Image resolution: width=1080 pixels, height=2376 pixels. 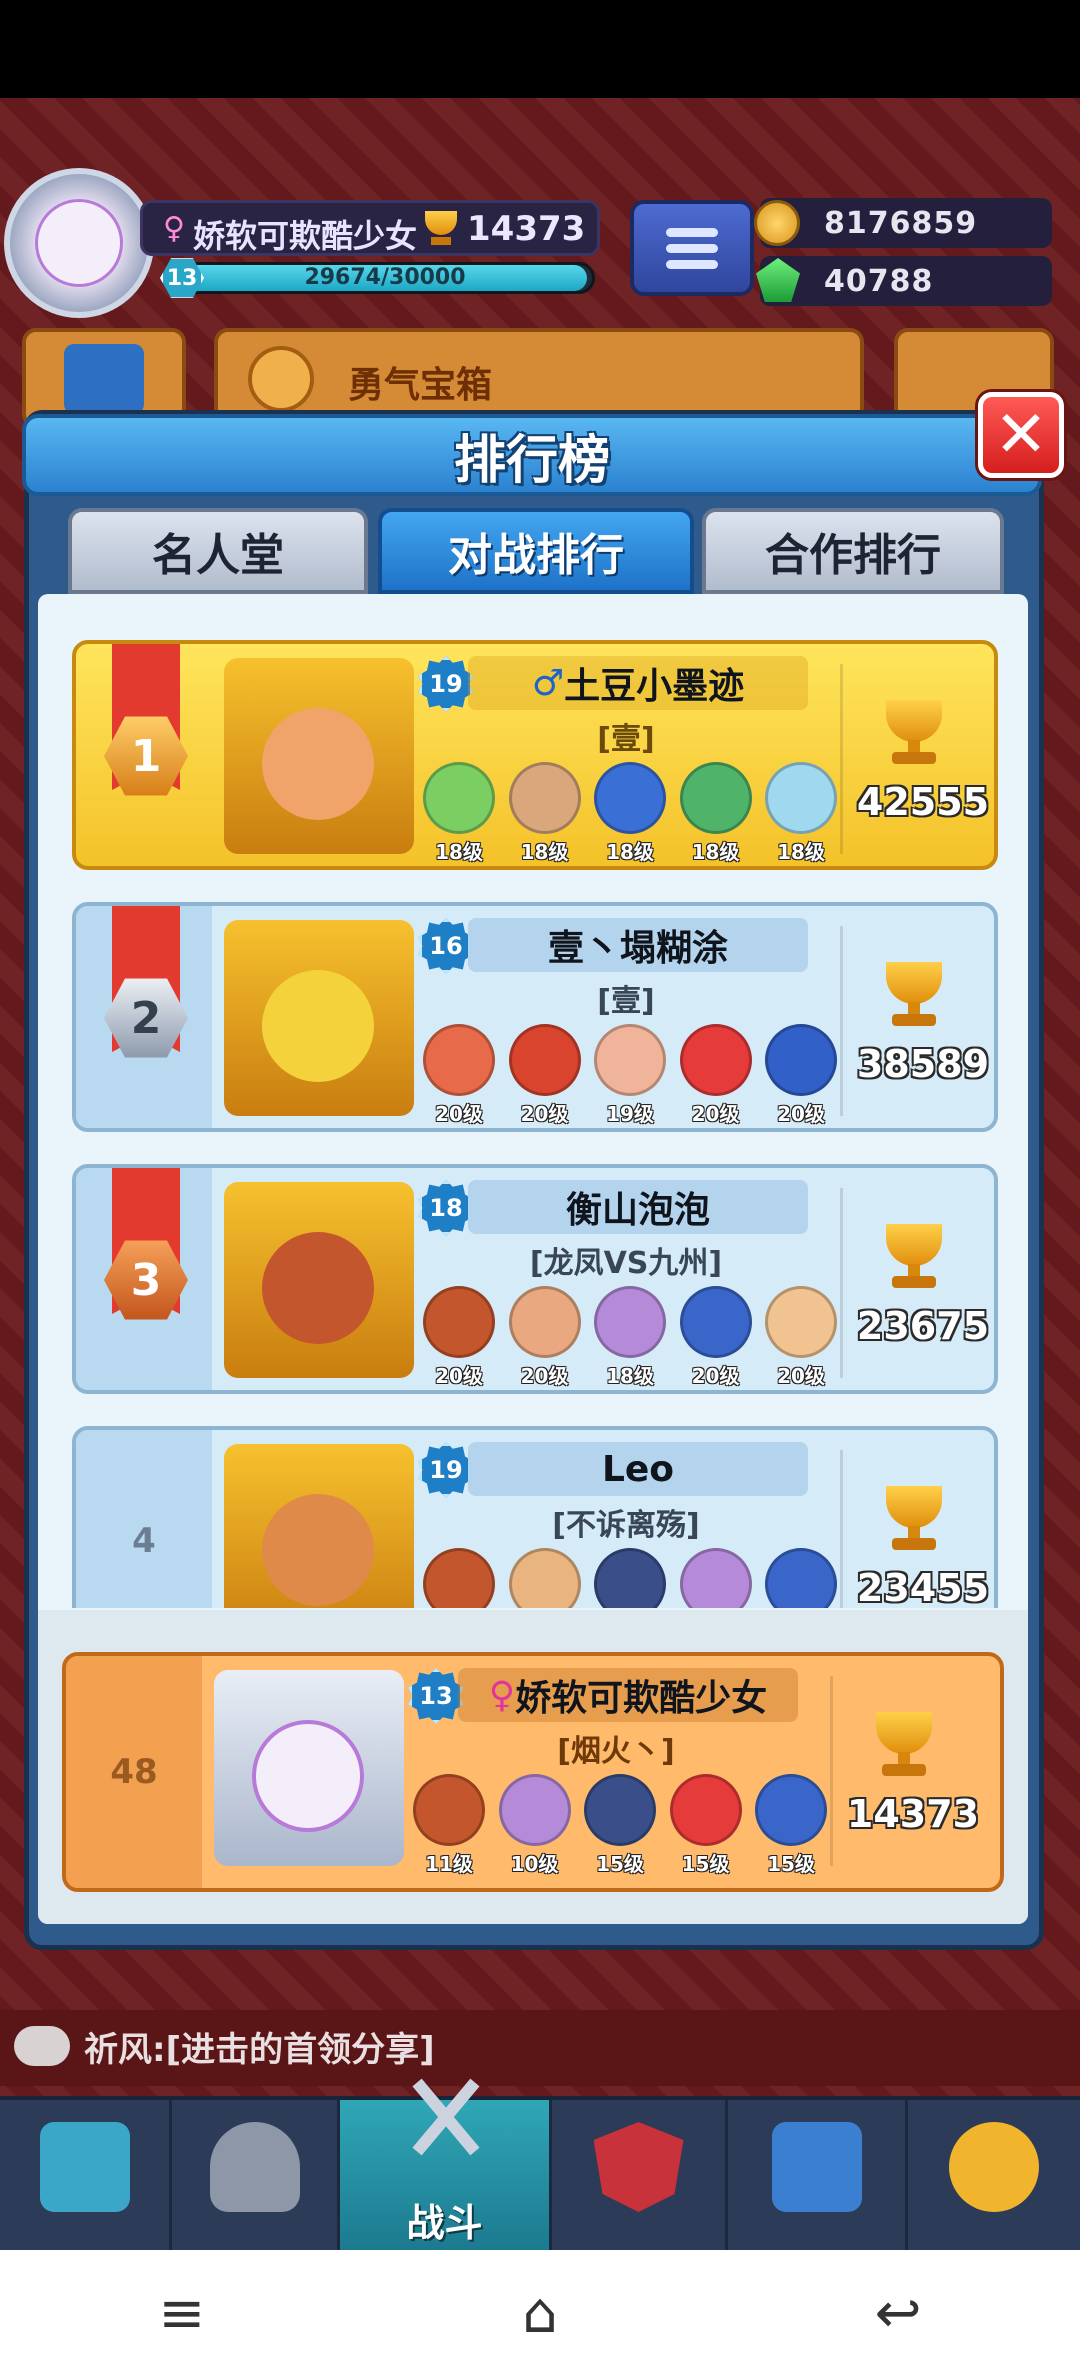 What do you see at coordinates (446, 1208) in the screenshot?
I see `player-level-badge: 18` at bounding box center [446, 1208].